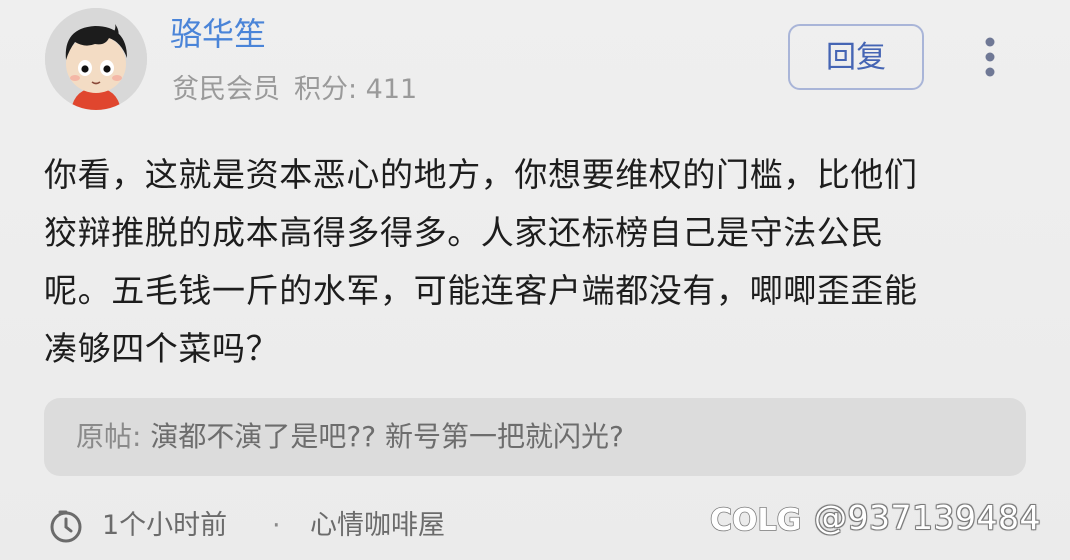  Describe the element at coordinates (113, 436) in the screenshot. I see `quote-label: 原帖:` at that location.